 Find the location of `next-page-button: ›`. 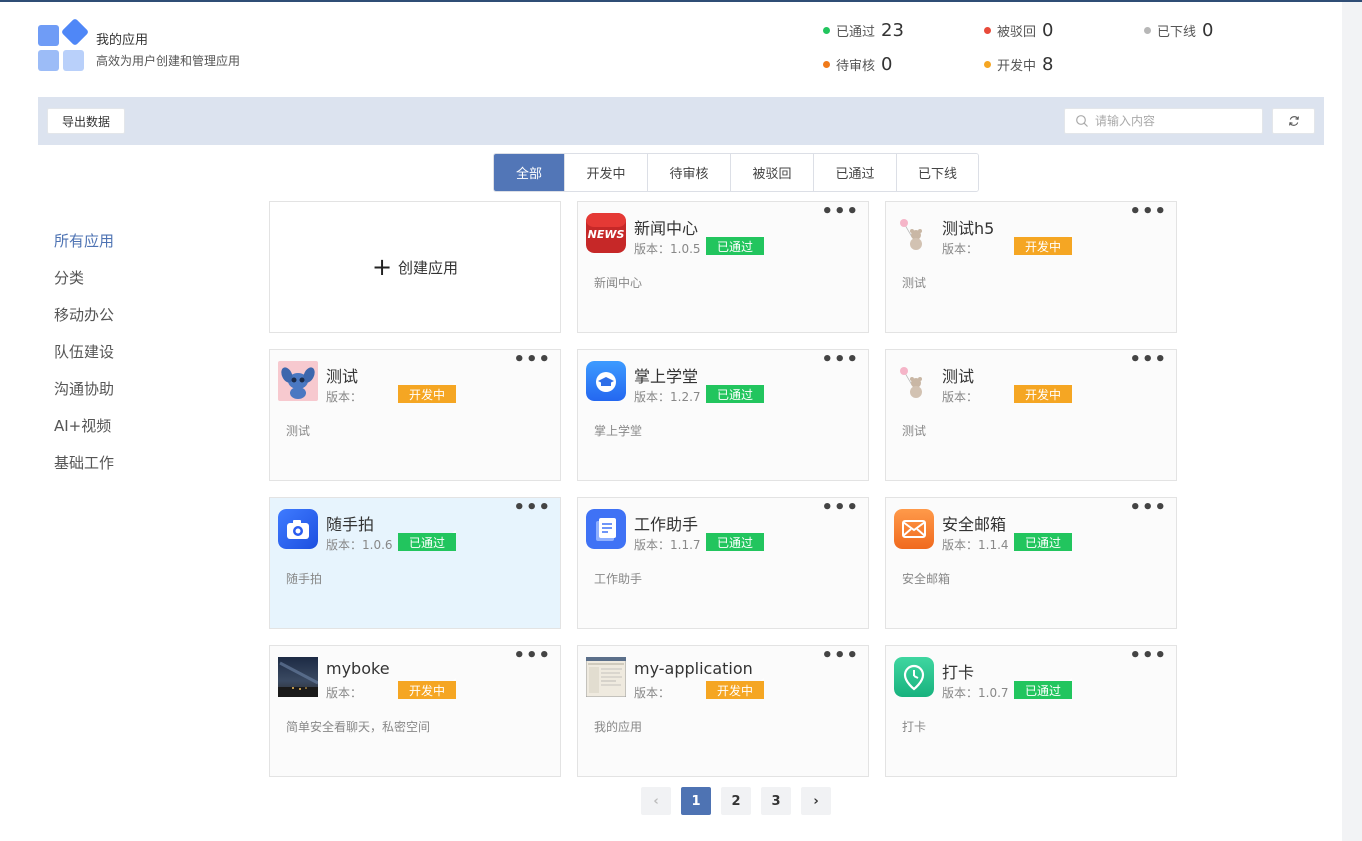

next-page-button: › is located at coordinates (816, 801).